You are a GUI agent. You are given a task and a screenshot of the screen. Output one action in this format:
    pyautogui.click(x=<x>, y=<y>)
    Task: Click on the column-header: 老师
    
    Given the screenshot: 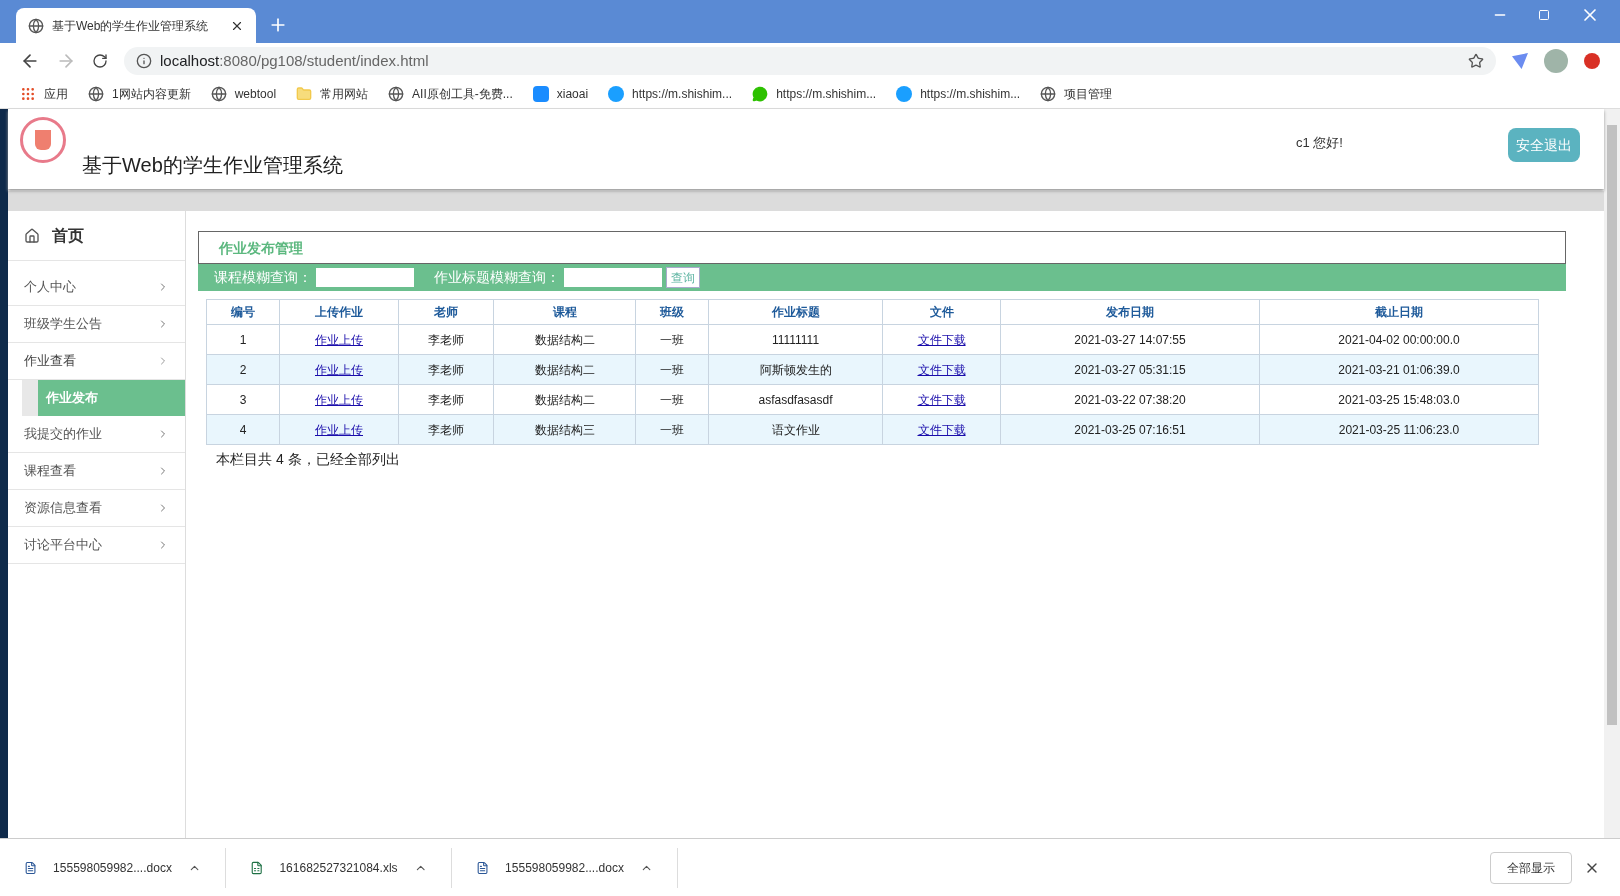 What is the action you would take?
    pyautogui.click(x=446, y=312)
    